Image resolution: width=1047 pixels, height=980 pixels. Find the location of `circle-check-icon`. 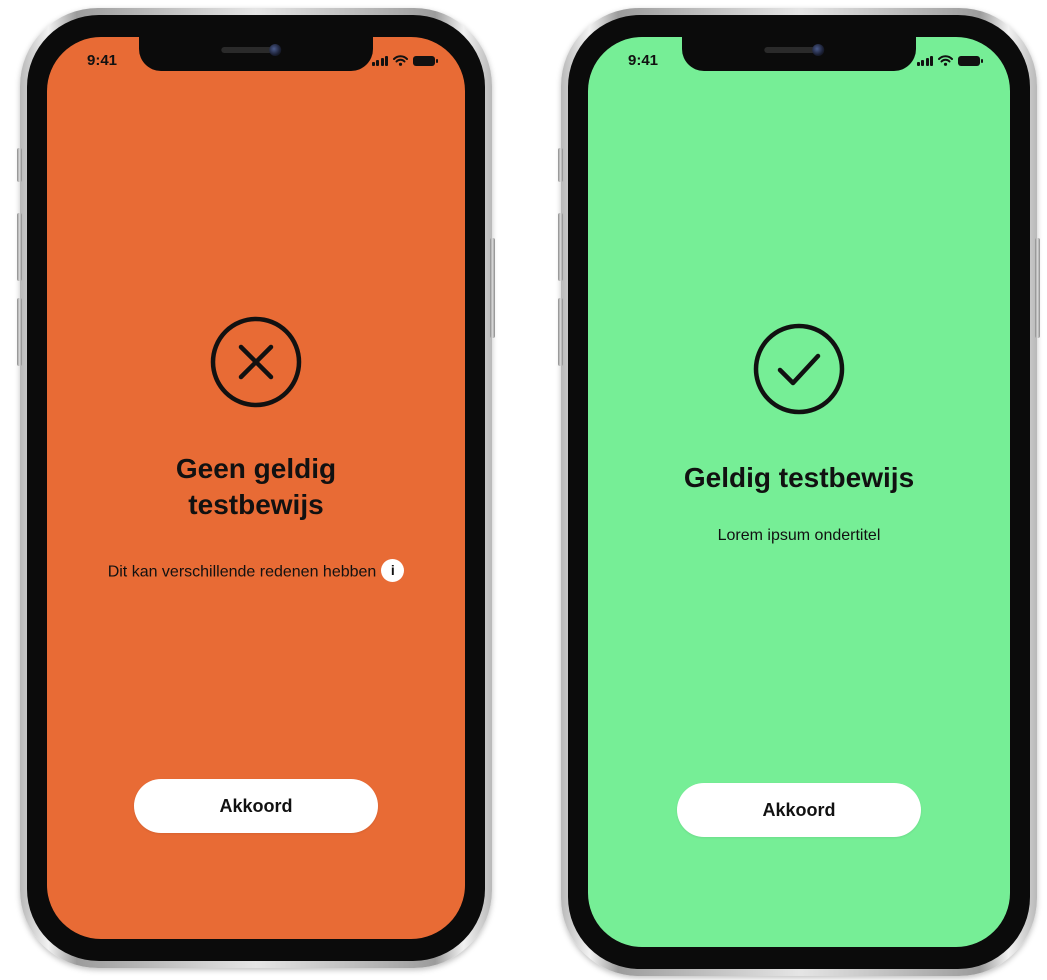

circle-check-icon is located at coordinates (799, 369).